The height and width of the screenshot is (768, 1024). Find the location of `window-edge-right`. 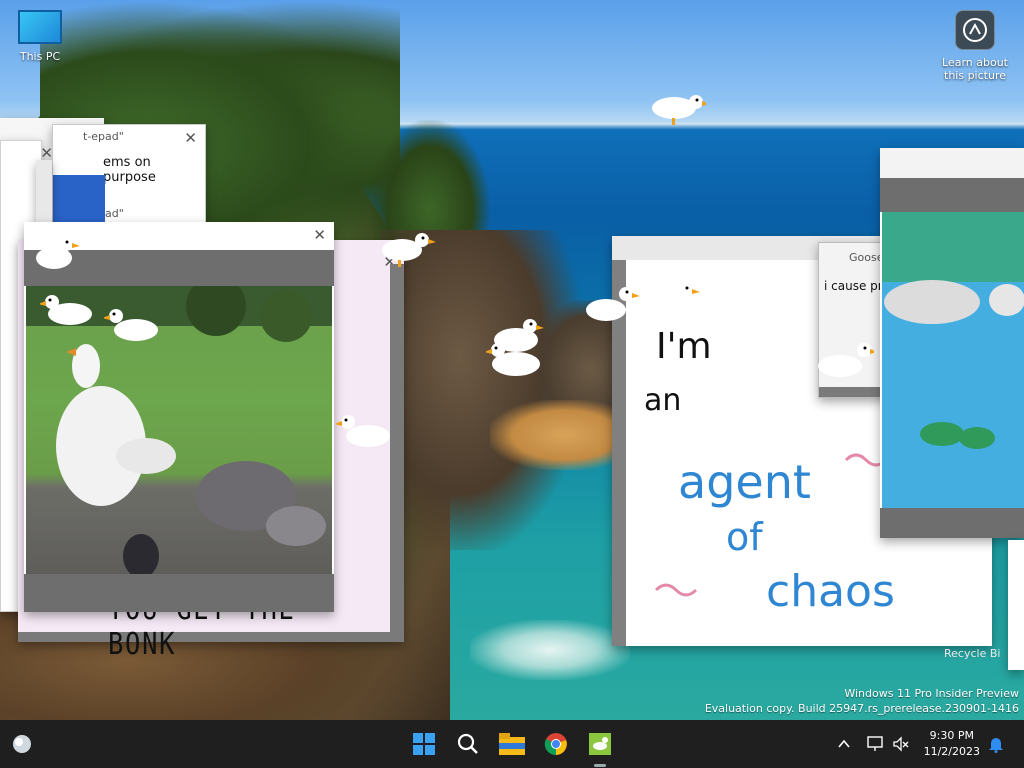

window-edge-right is located at coordinates (1016, 605).